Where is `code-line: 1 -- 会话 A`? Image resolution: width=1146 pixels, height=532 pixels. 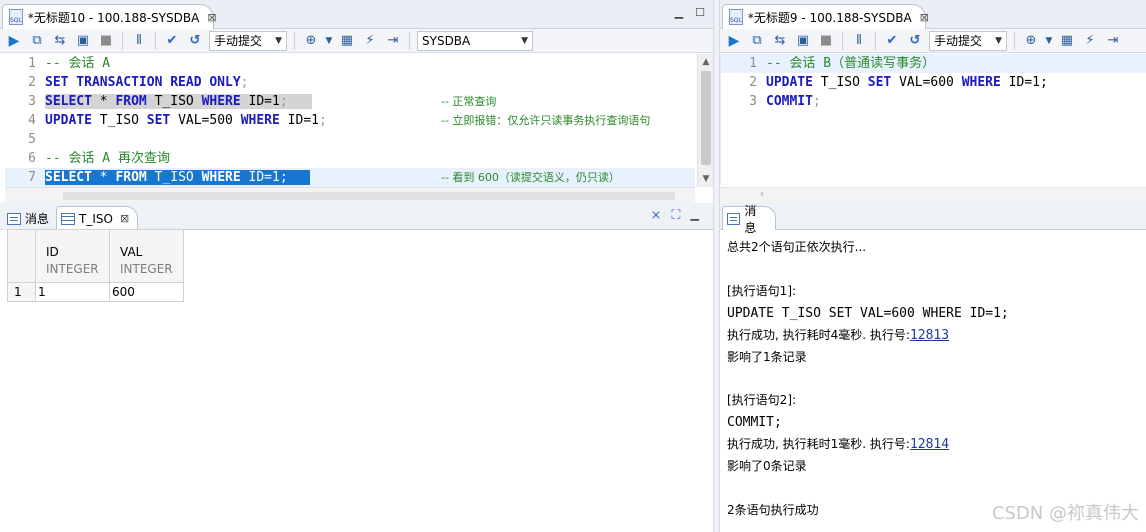
code-line: 1 -- 会话 A is located at coordinates (69, 63).